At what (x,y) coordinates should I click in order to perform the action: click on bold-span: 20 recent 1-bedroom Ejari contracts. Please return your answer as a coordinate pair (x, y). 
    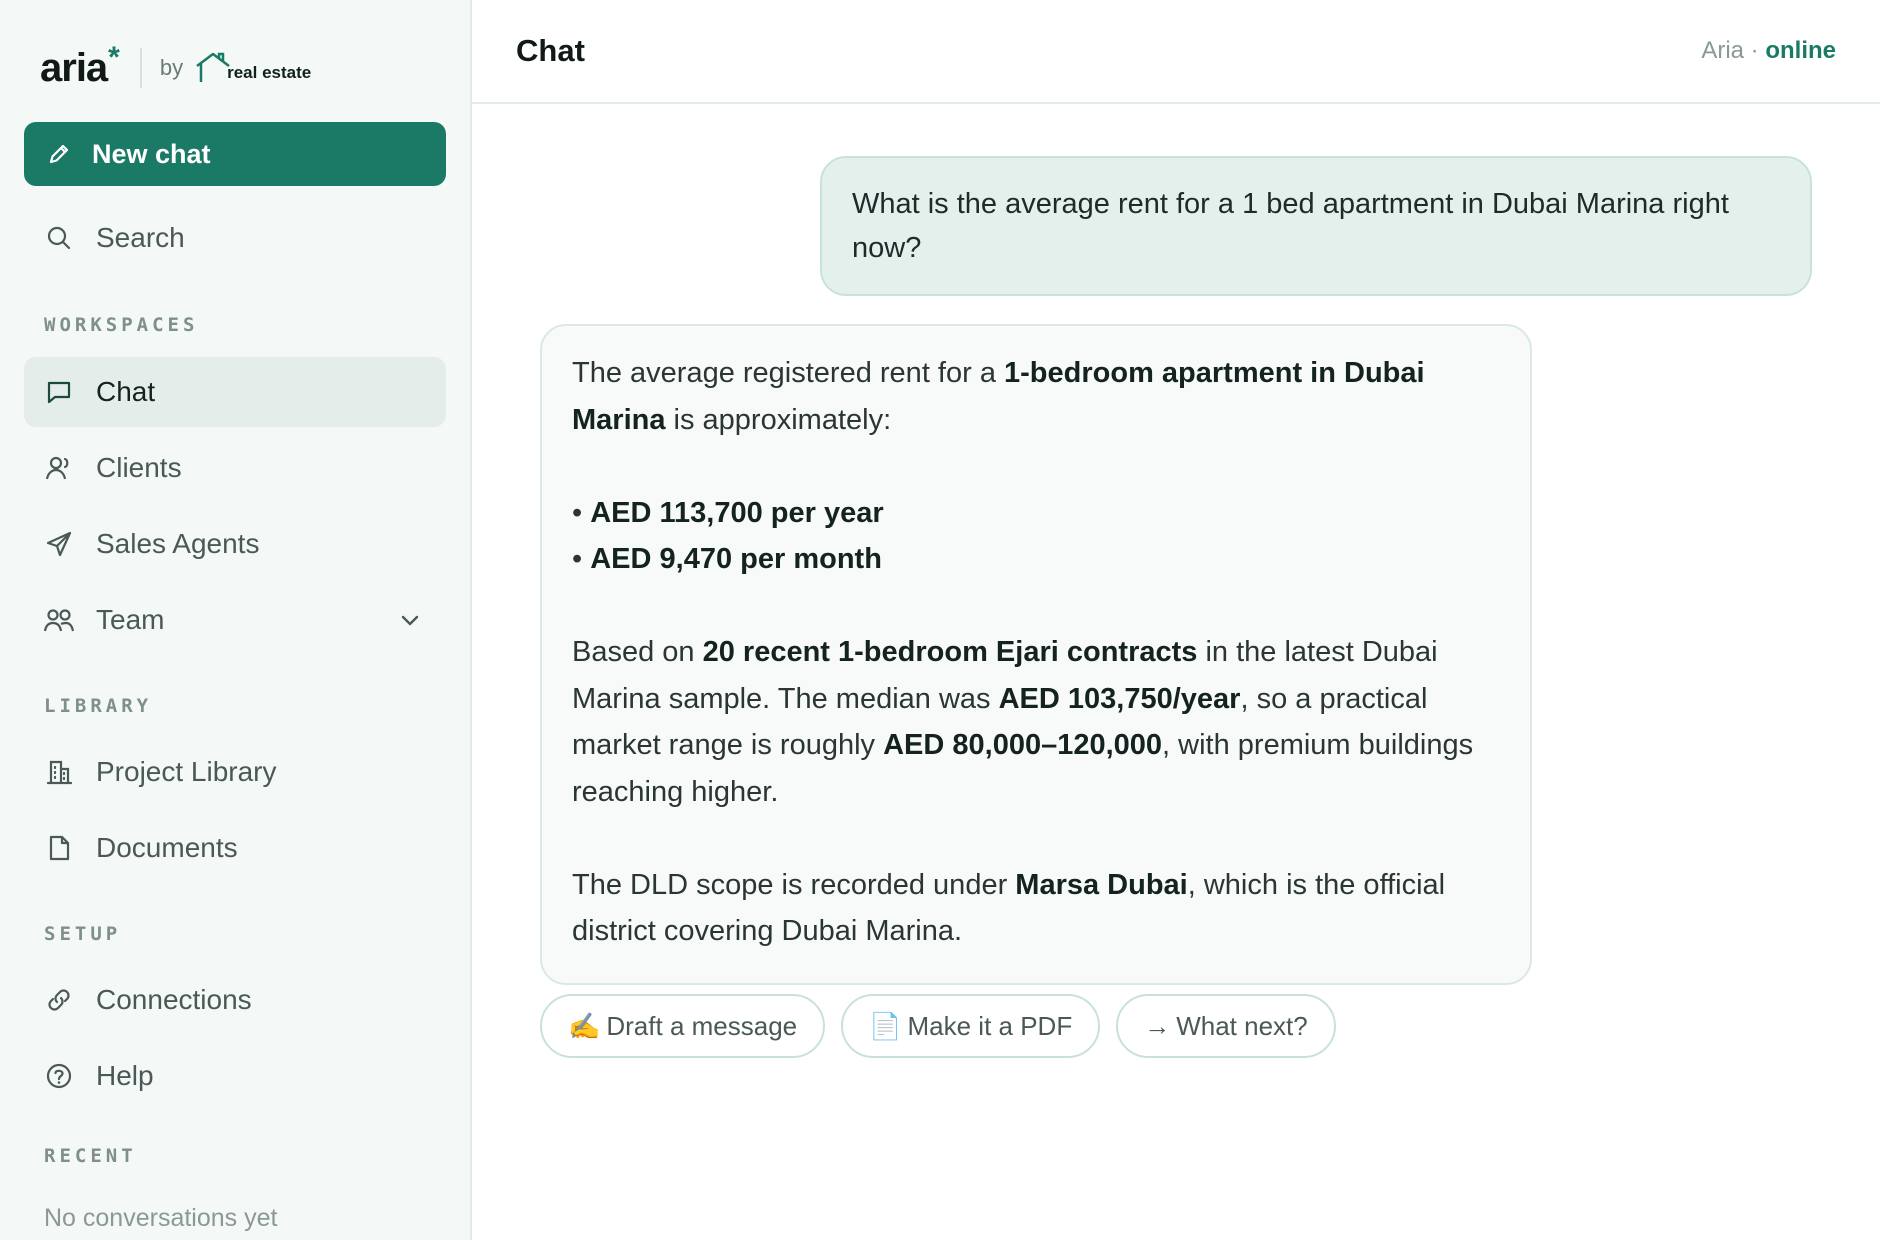
    Looking at the image, I should click on (950, 652).